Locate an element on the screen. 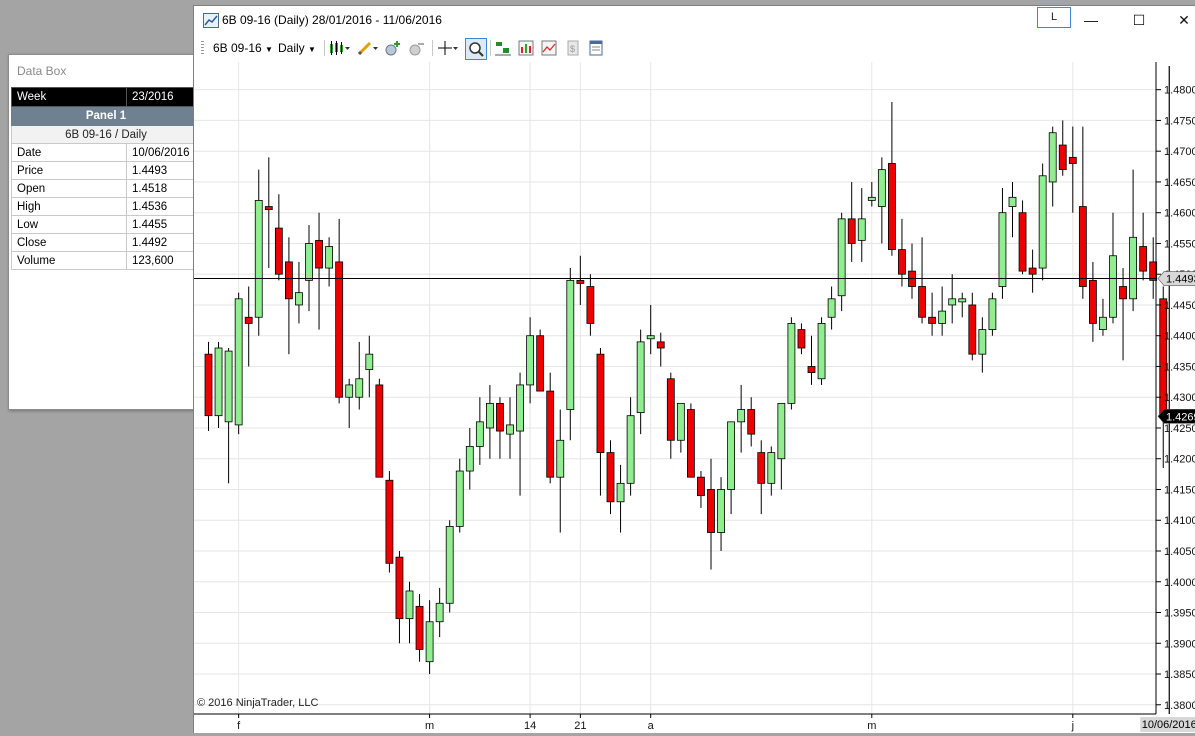  price-axis-label: 1.3900 is located at coordinates (1179, 644).